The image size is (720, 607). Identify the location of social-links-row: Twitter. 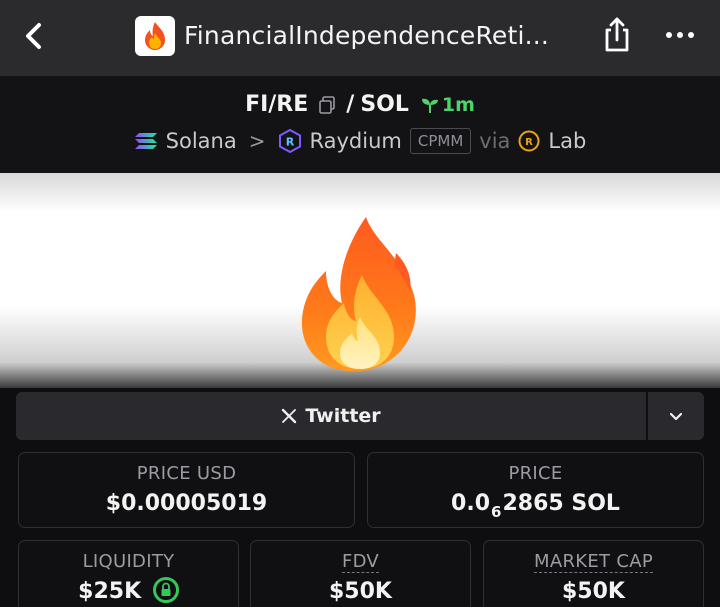
(360, 416).